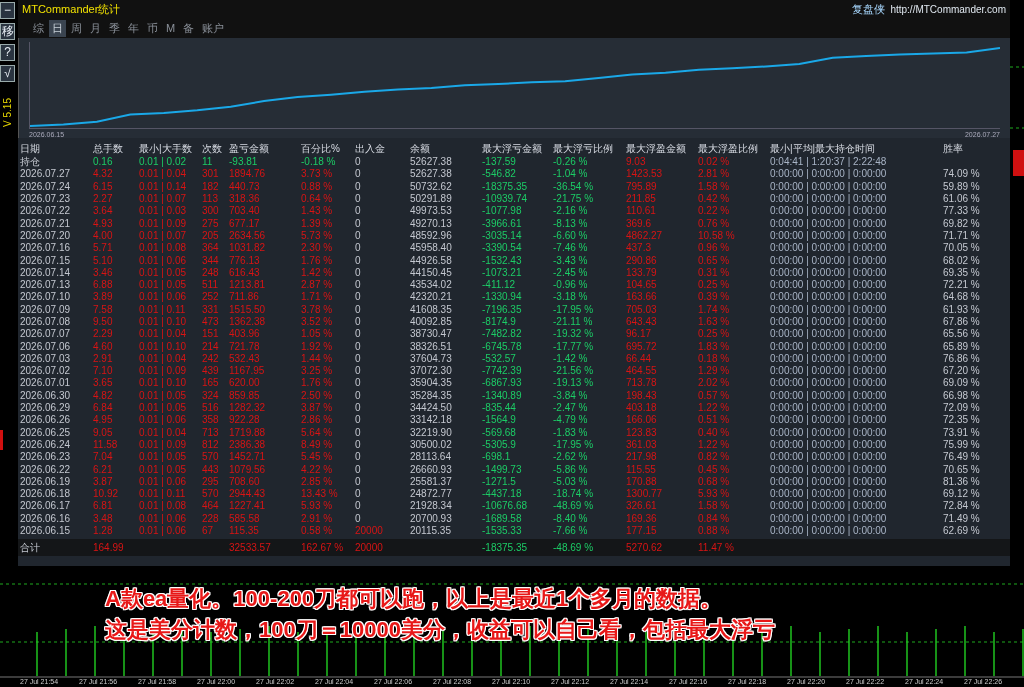  What do you see at coordinates (106, 444) in the screenshot?
I see `lots-cell-text: 11.58` at bounding box center [106, 444].